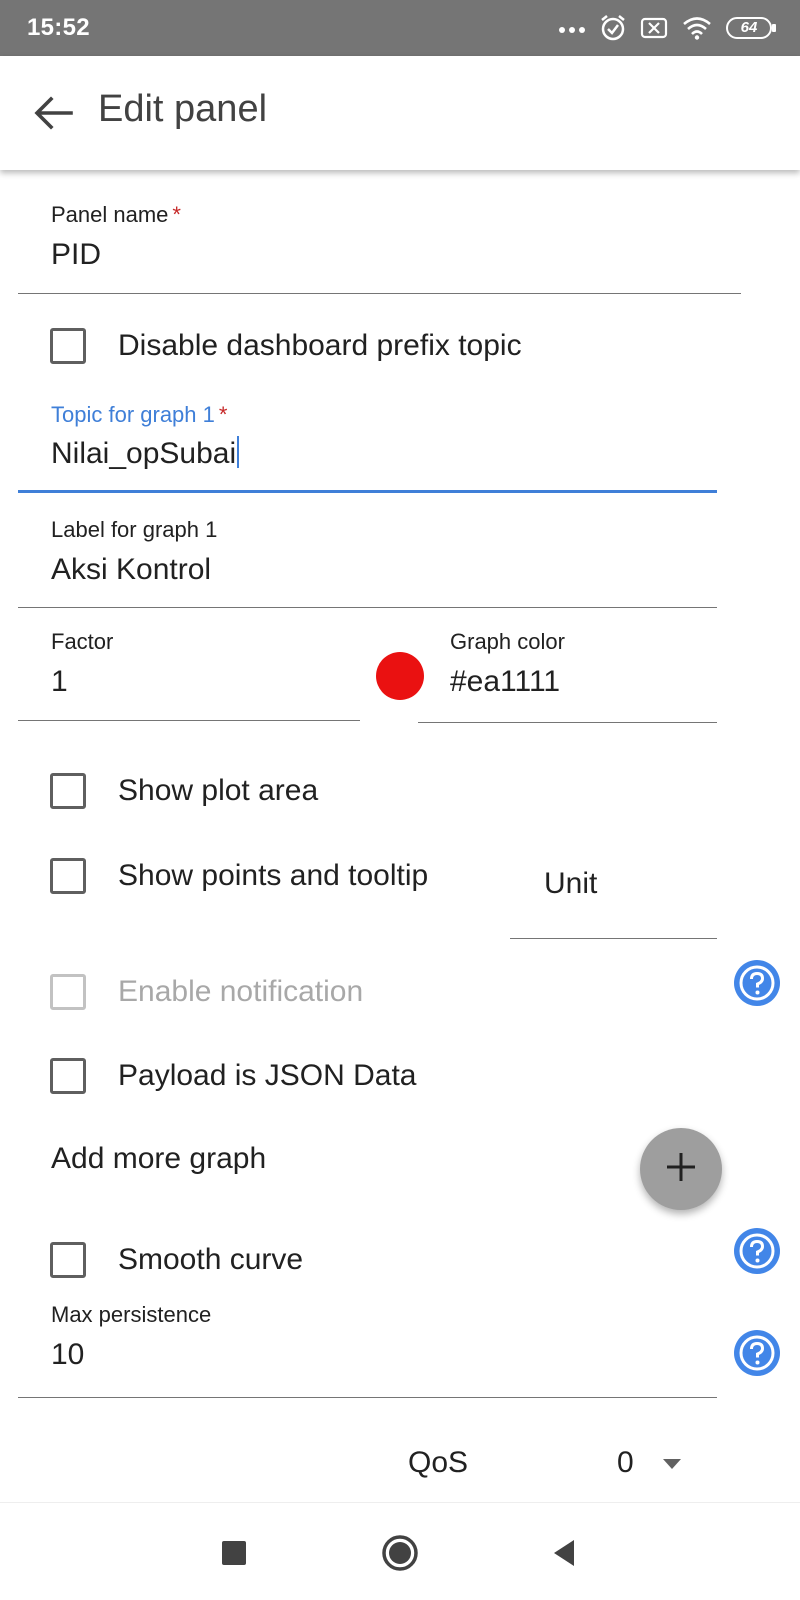 The image size is (800, 1600). What do you see at coordinates (367, 445) in the screenshot?
I see `topic-graph1-field: Topic for graph 1 * Nilai_opSubai` at bounding box center [367, 445].